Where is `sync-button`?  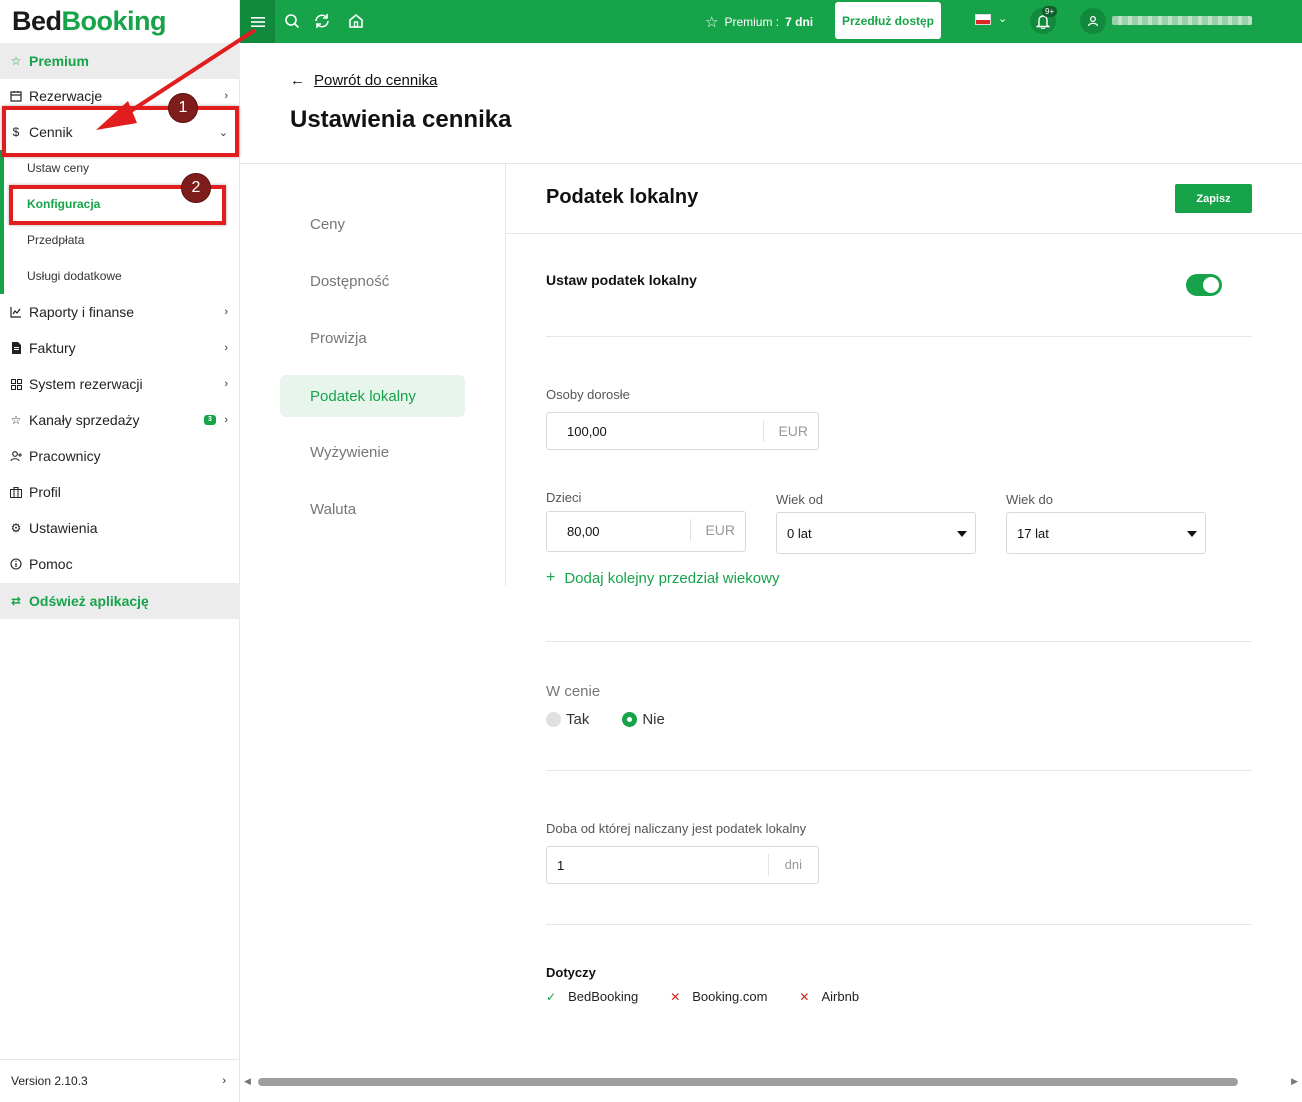
sync-button is located at coordinates (322, 21).